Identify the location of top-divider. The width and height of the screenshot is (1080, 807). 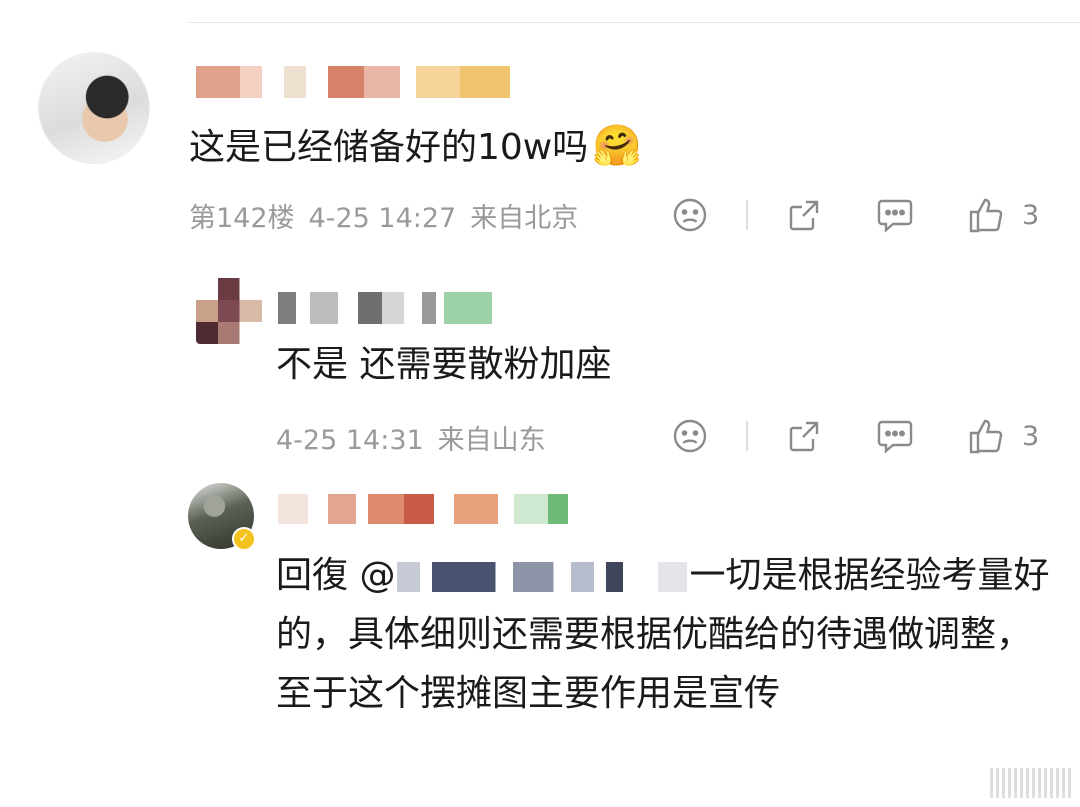
(634, 22).